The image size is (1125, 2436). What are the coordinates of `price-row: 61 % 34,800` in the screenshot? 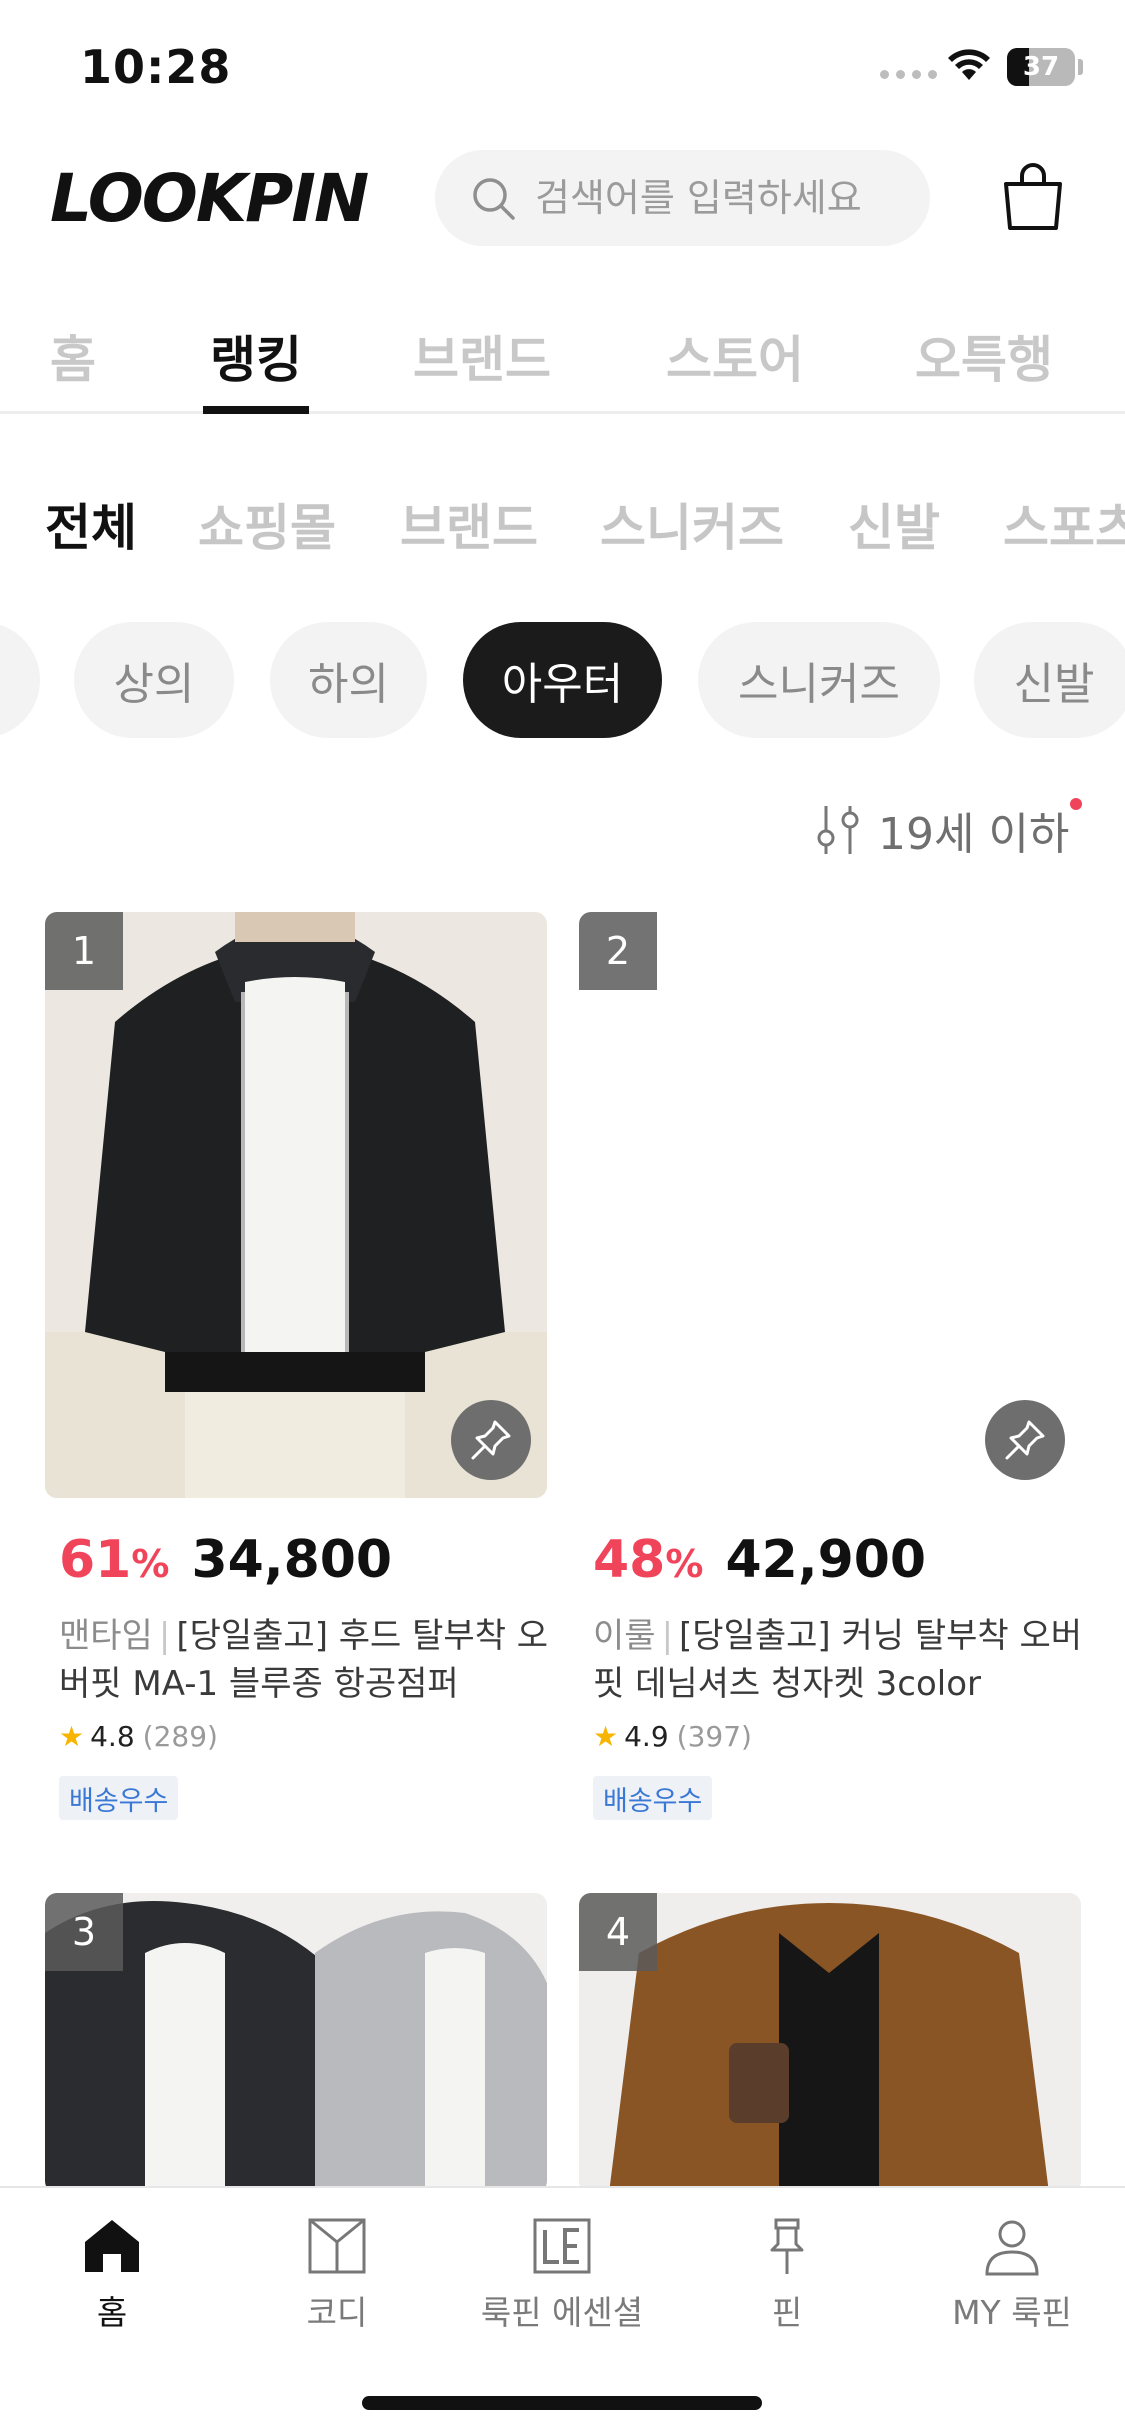 It's located at (225, 1560).